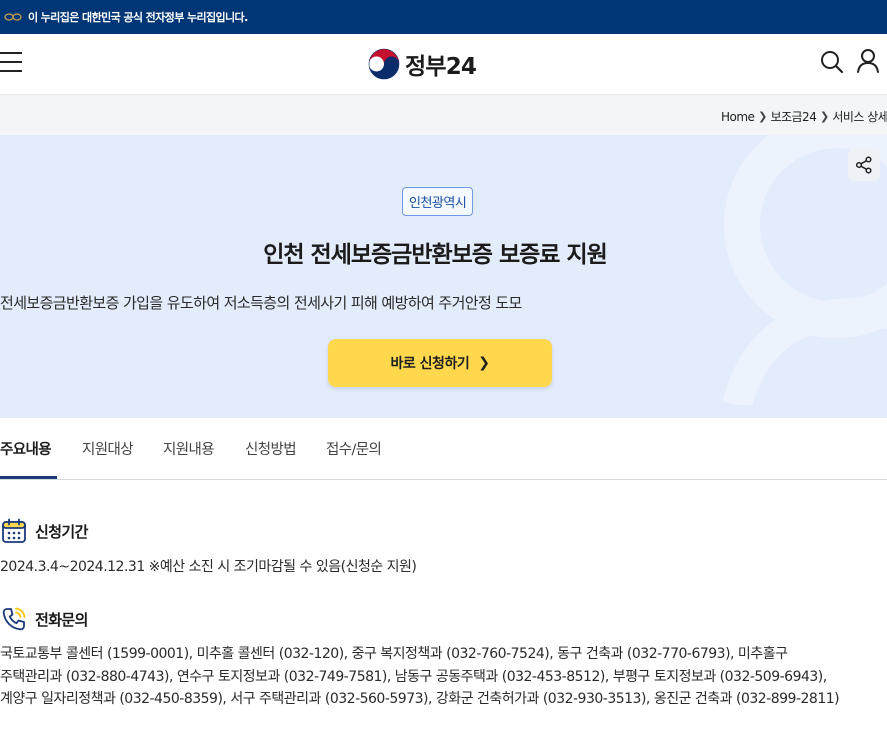  What do you see at coordinates (443, 115) in the screenshot?
I see `breadcrumb-bar: Home ❯ 보조금24 ❯ 서비스 상세` at bounding box center [443, 115].